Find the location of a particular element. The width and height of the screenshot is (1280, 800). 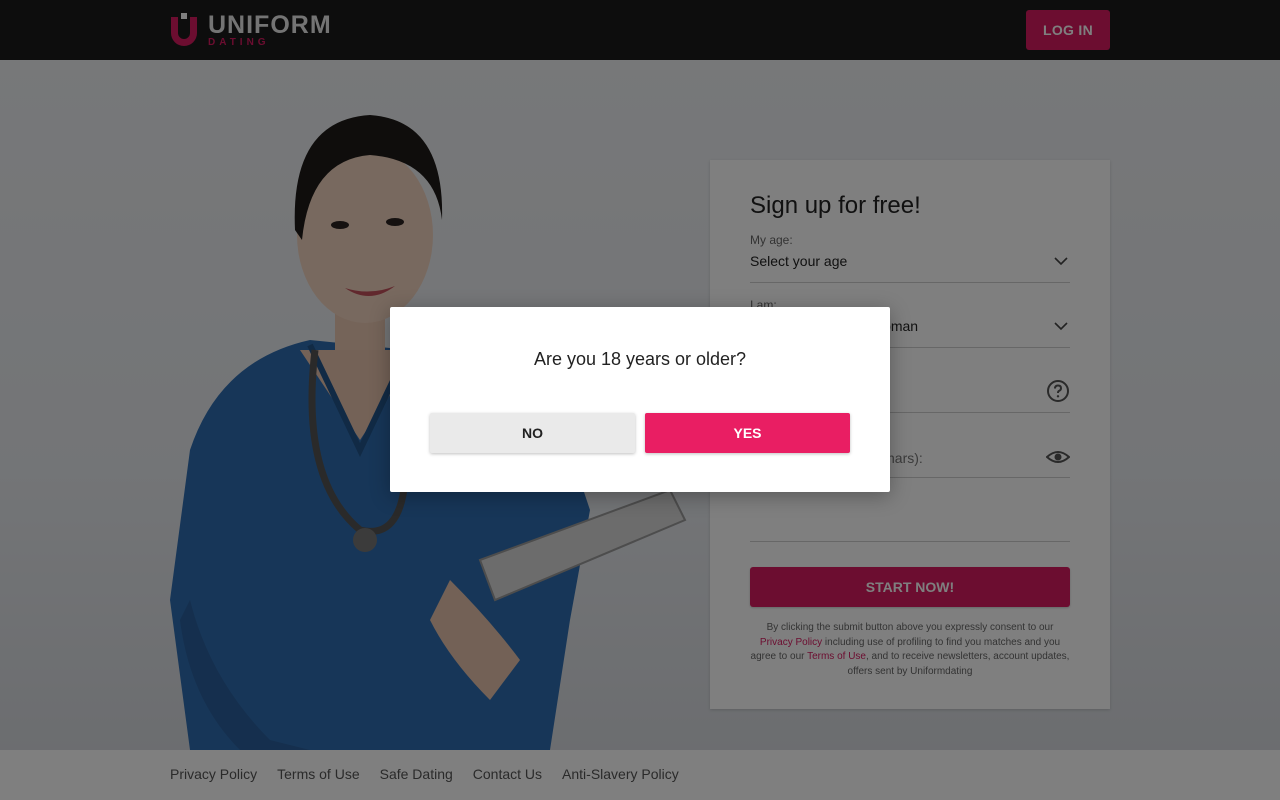

yes-button: YES is located at coordinates (747, 433).